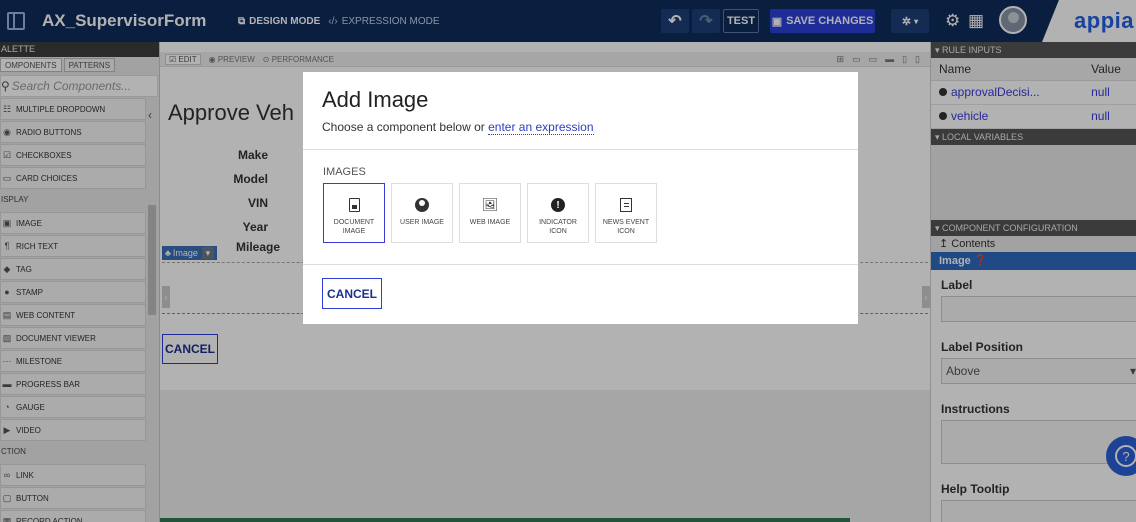 This screenshot has height=522, width=1136. Describe the element at coordinates (626, 205) in the screenshot. I see `news-event-icon` at that location.